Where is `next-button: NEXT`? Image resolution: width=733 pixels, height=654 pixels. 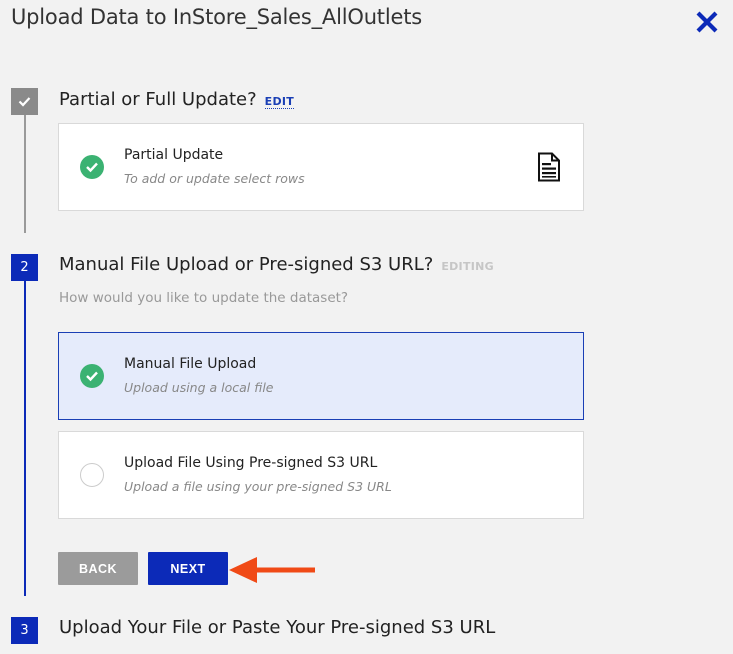 next-button: NEXT is located at coordinates (188, 568).